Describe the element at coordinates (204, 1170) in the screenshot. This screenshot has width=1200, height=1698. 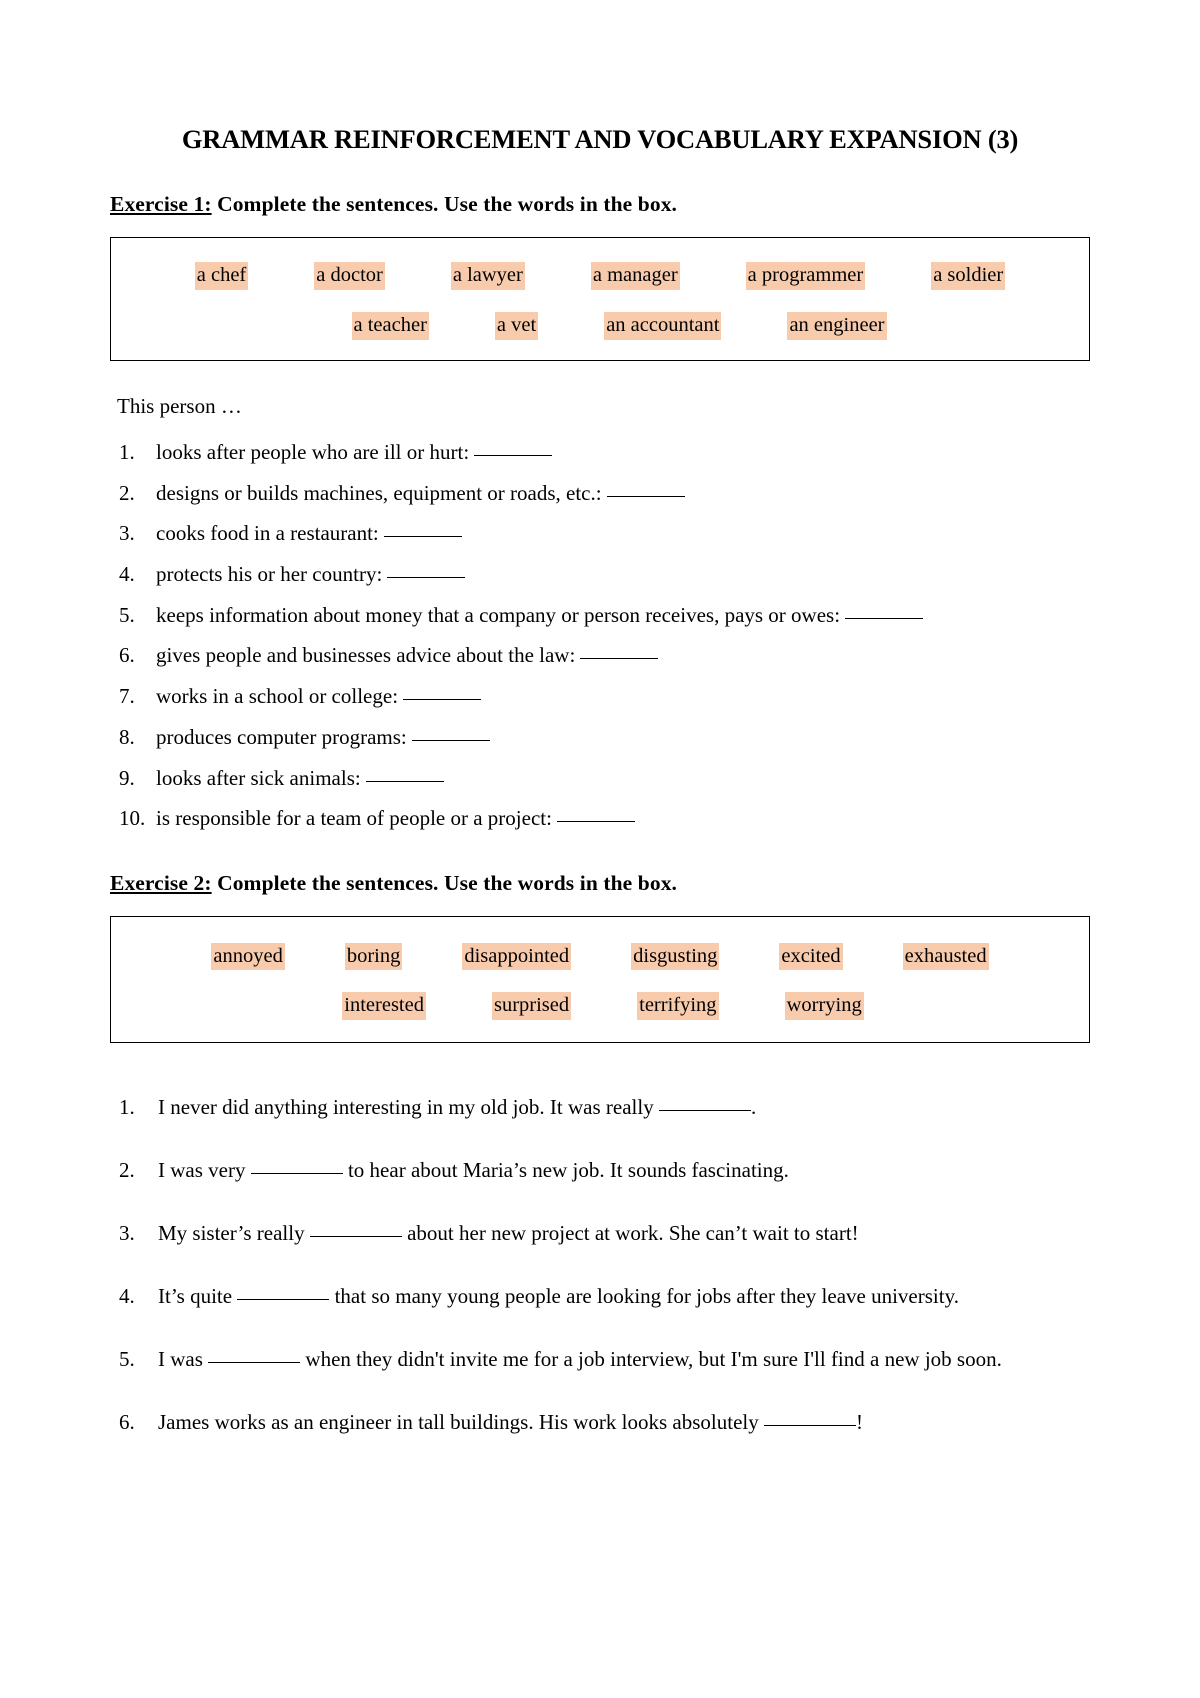
I see `item-text-before: I was very` at that location.